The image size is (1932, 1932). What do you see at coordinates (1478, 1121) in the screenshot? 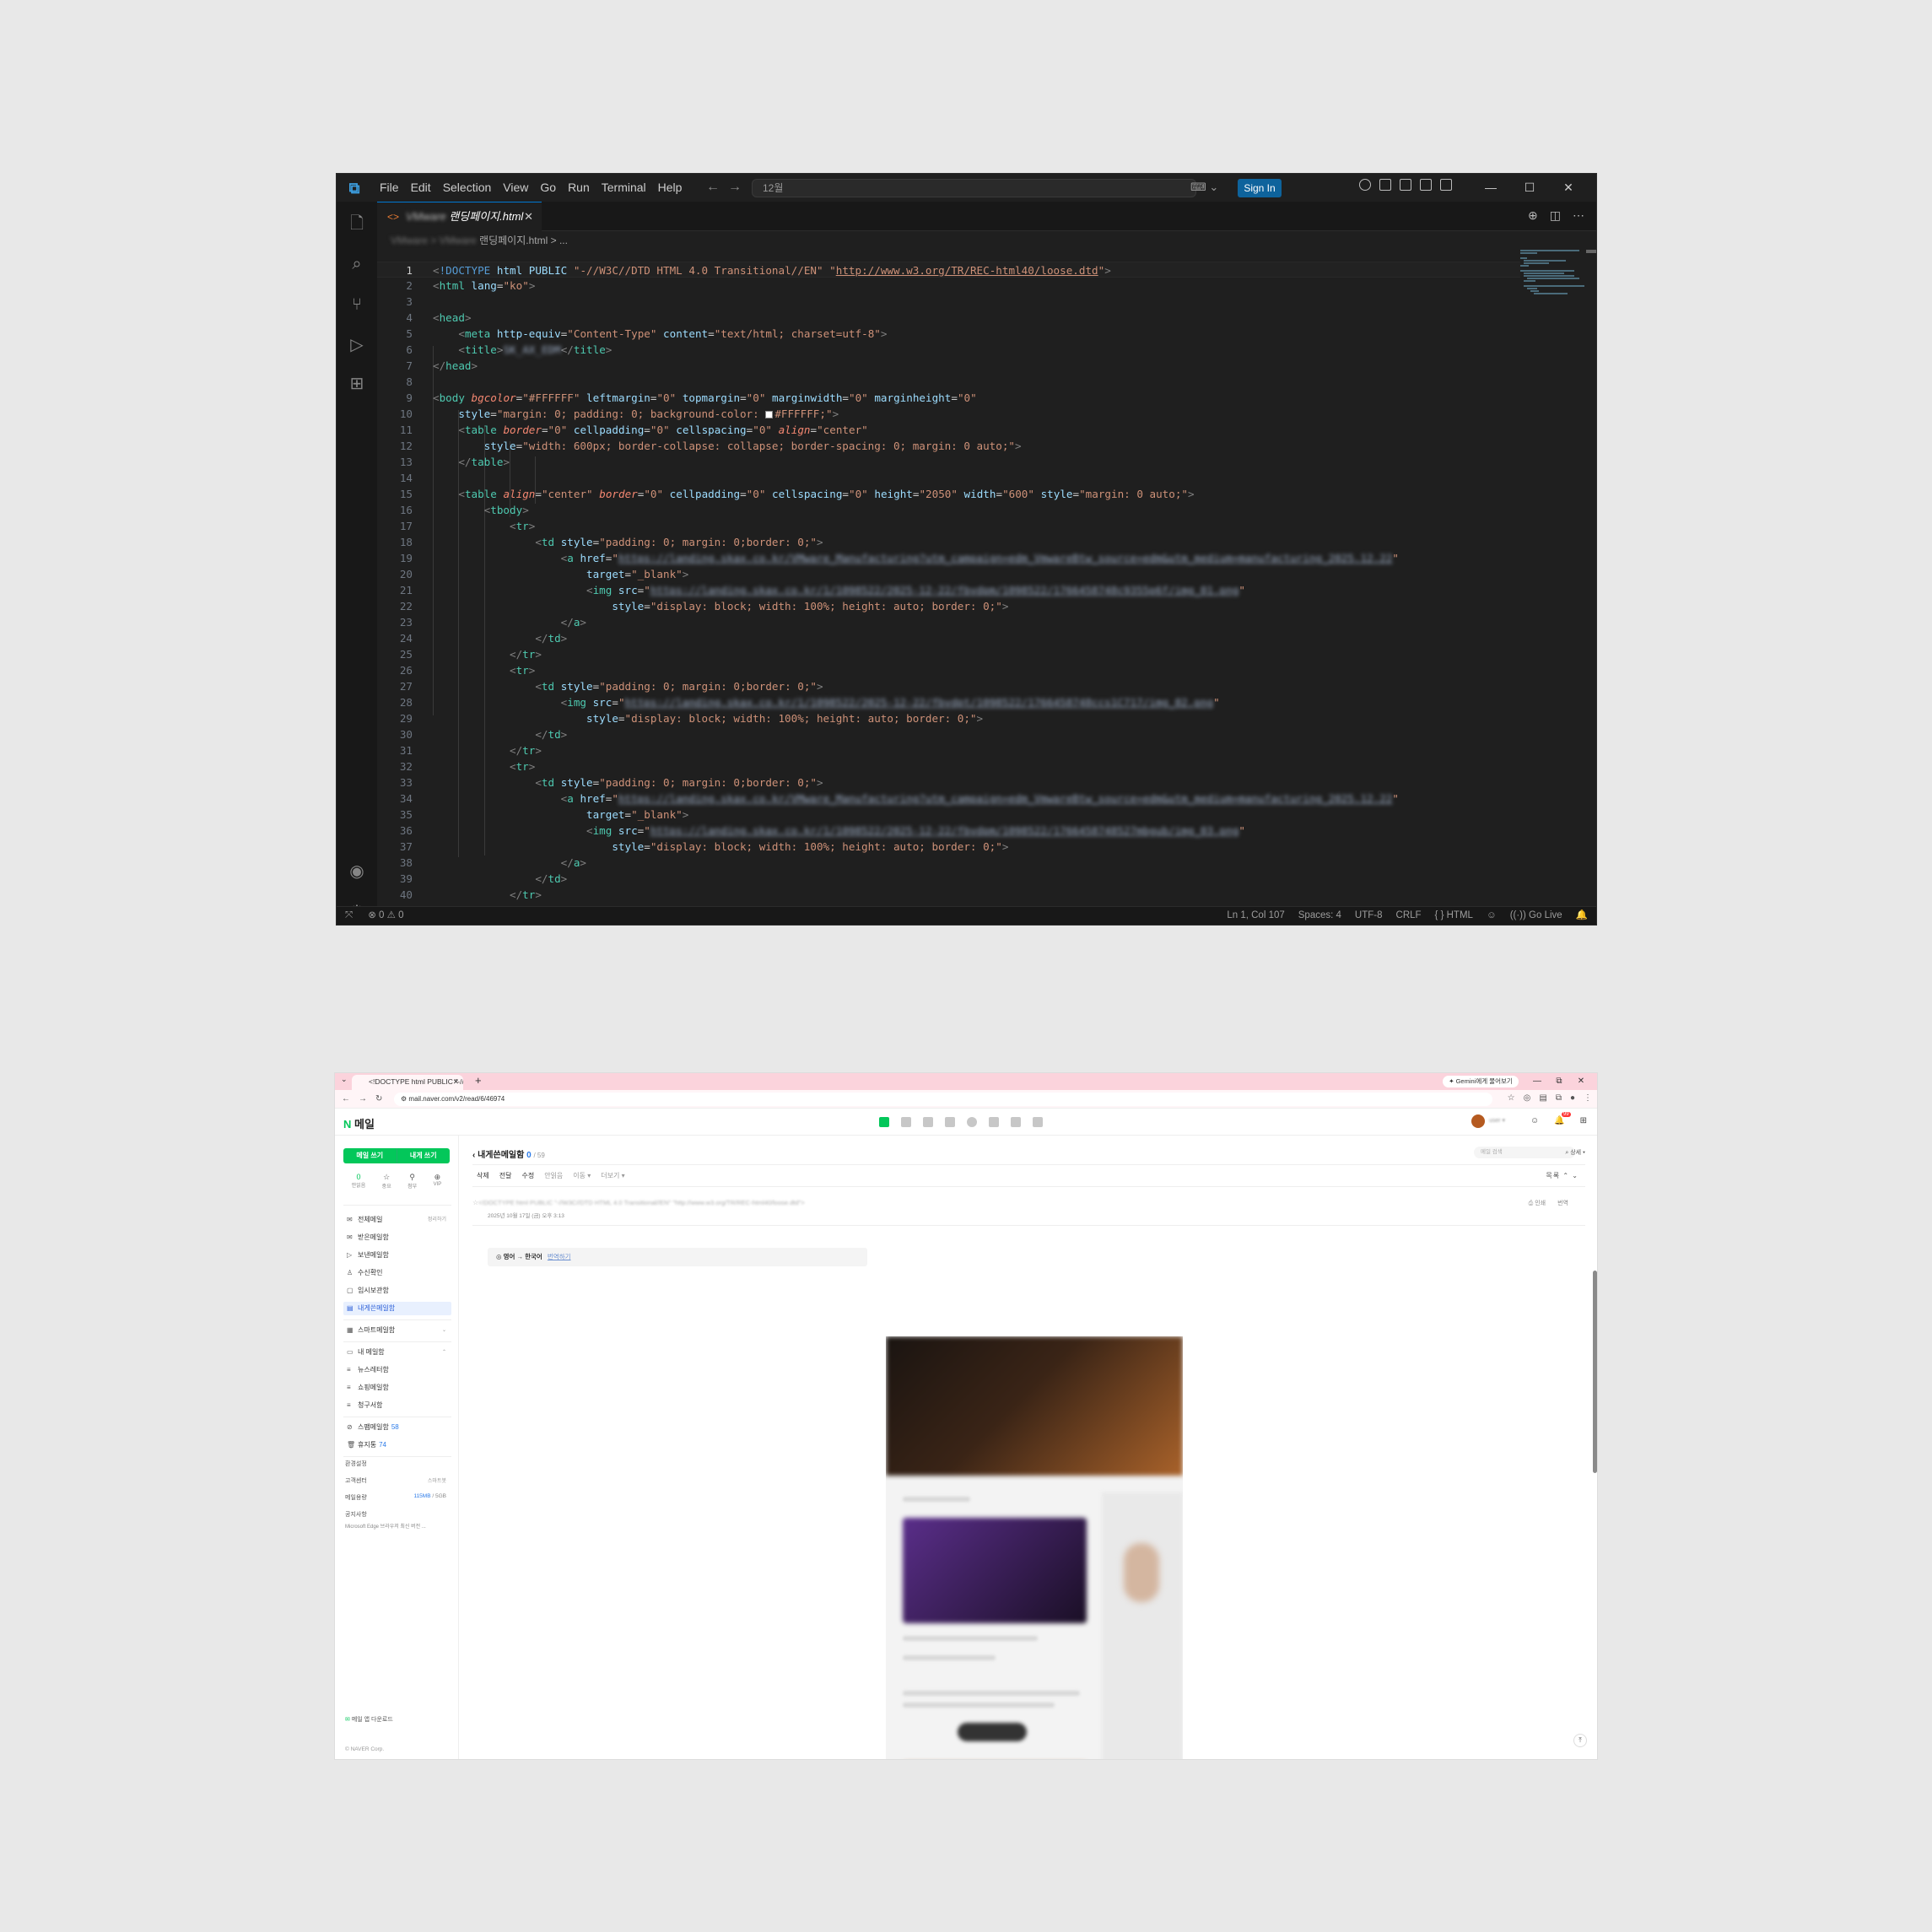
I see `avatar` at bounding box center [1478, 1121].